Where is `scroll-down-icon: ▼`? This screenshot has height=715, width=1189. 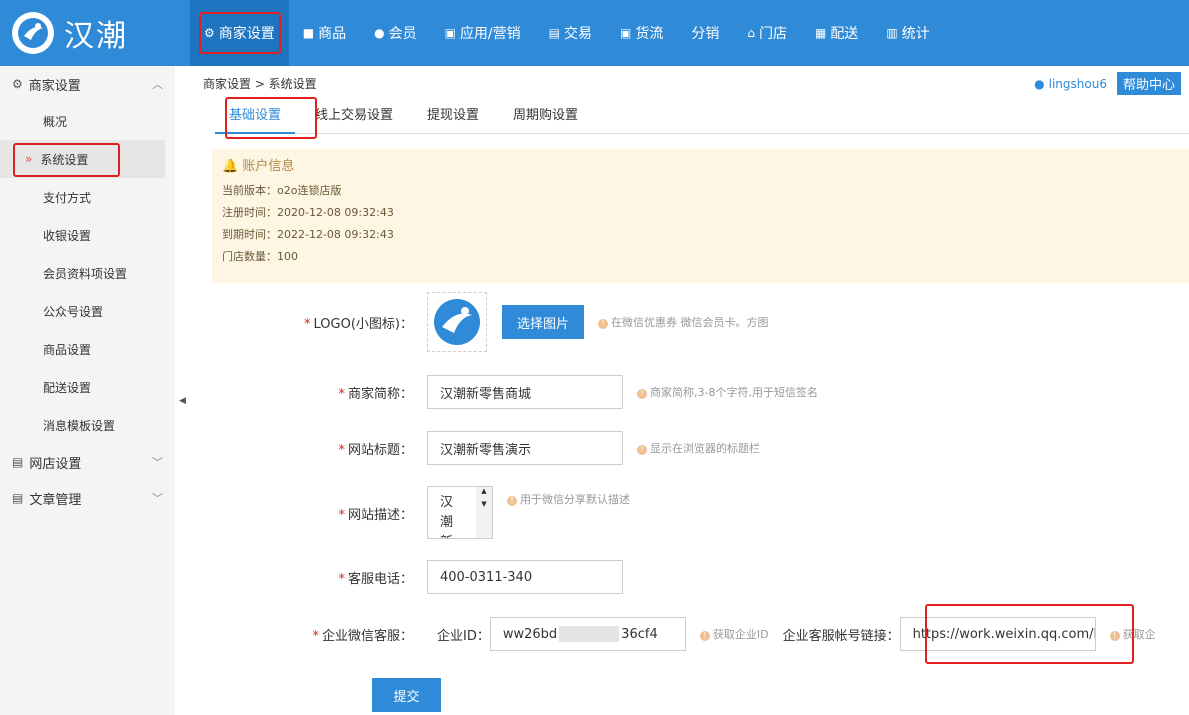 scroll-down-icon: ▼ is located at coordinates (484, 504).